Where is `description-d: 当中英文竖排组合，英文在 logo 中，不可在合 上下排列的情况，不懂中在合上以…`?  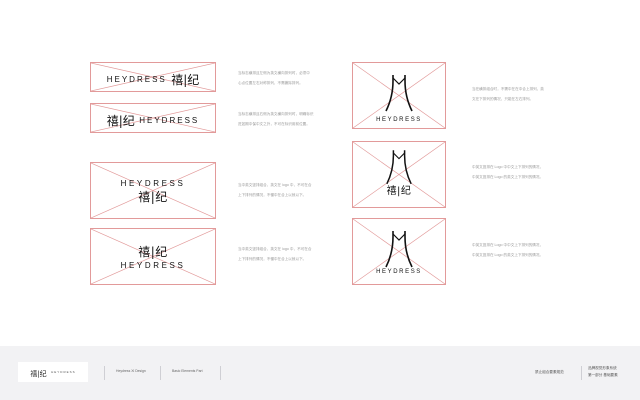
description-d: 当中英文竖排组合，英文在 logo 中，不可在合 上下排列的情况，不懂中在合上以… is located at coordinates (275, 254).